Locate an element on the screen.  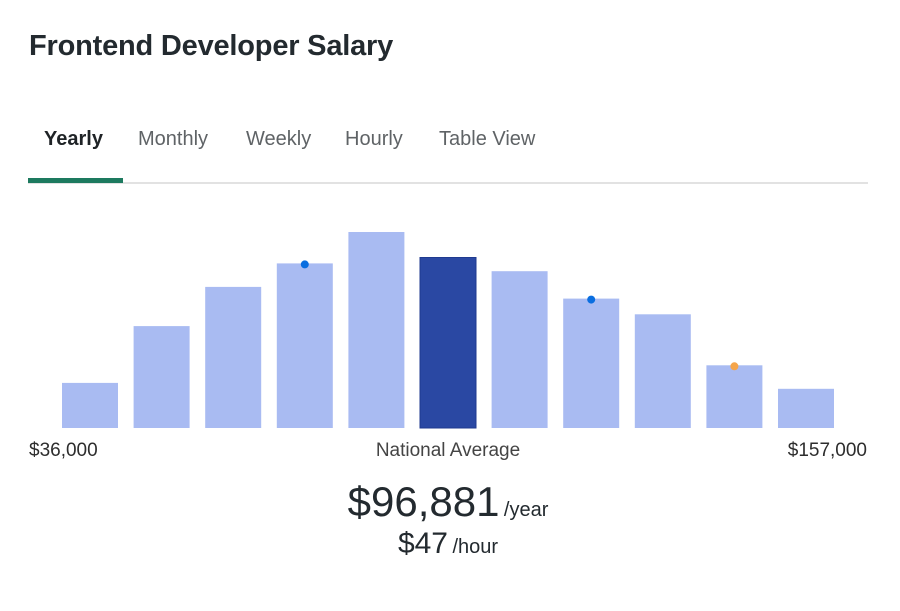
yearly-salary: $96,881 /year is located at coordinates (448, 502).